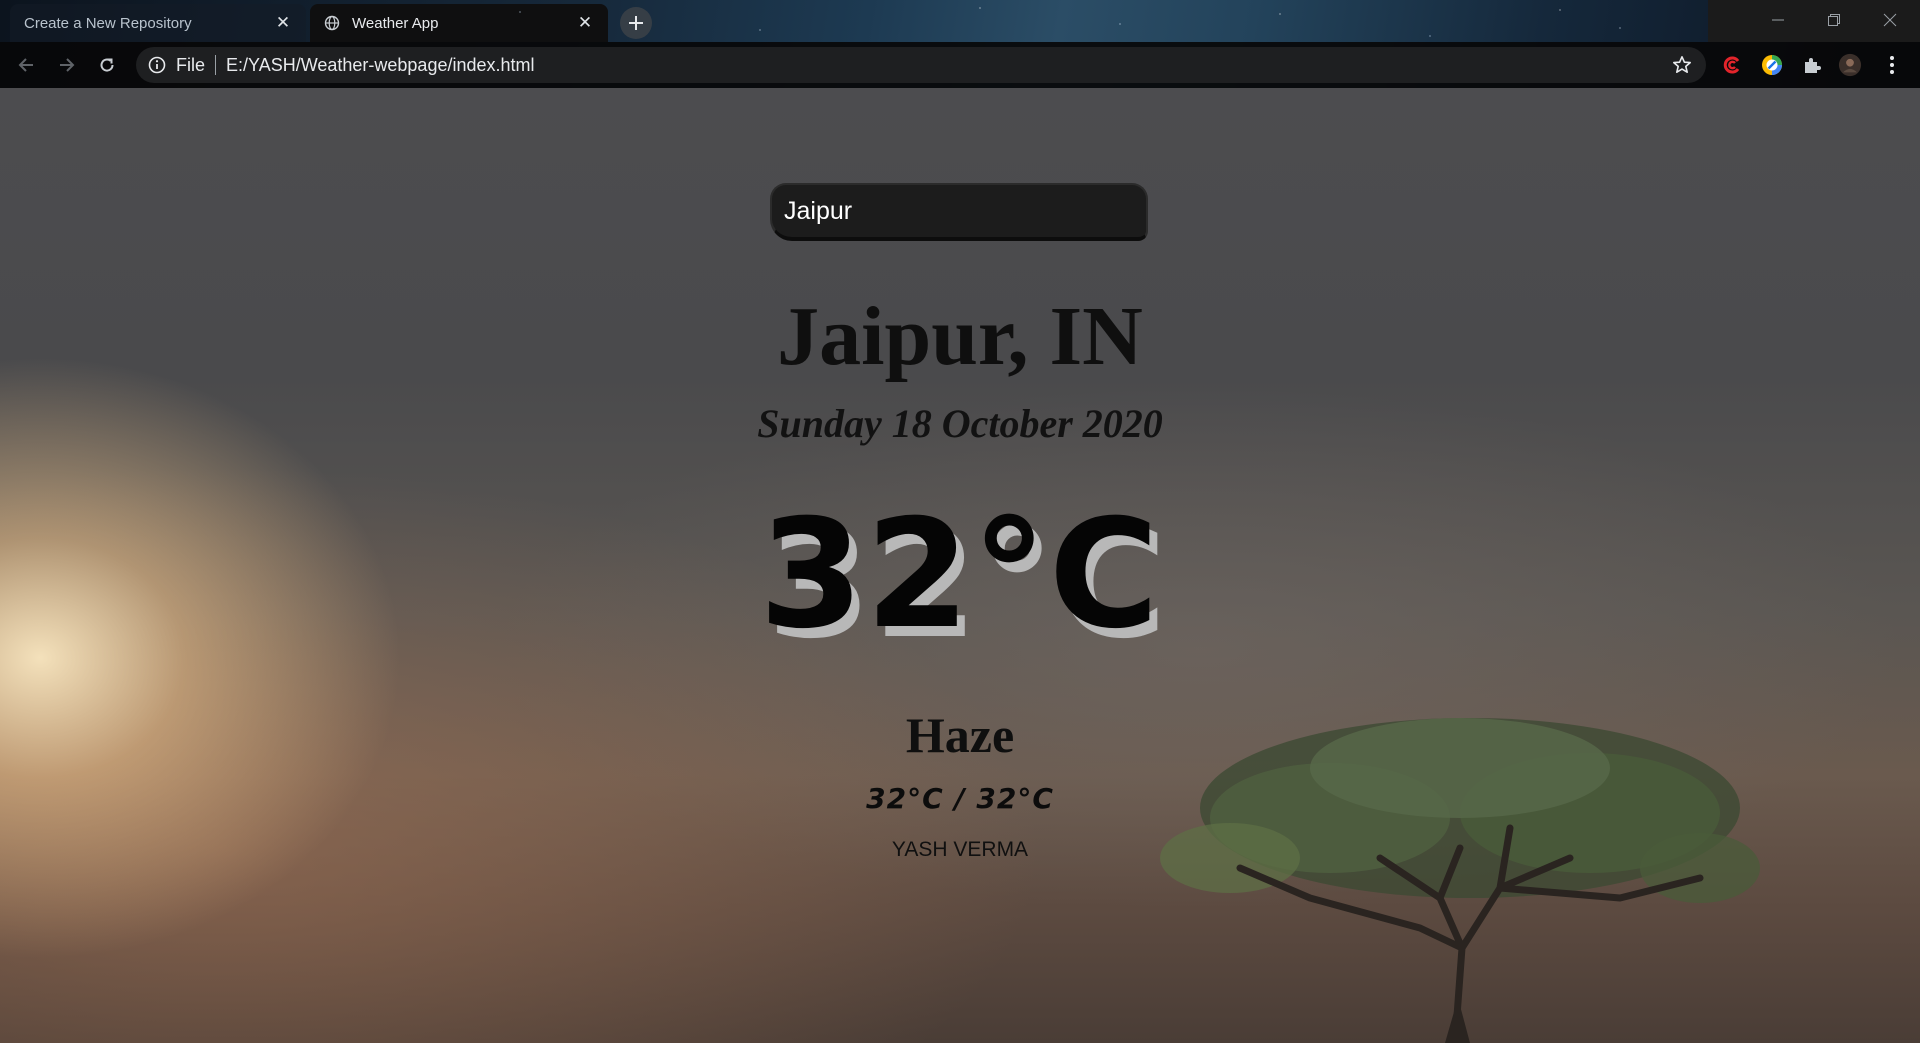  What do you see at coordinates (459, 23) in the screenshot?
I see `tab-weather-app: Weather App ✕` at bounding box center [459, 23].